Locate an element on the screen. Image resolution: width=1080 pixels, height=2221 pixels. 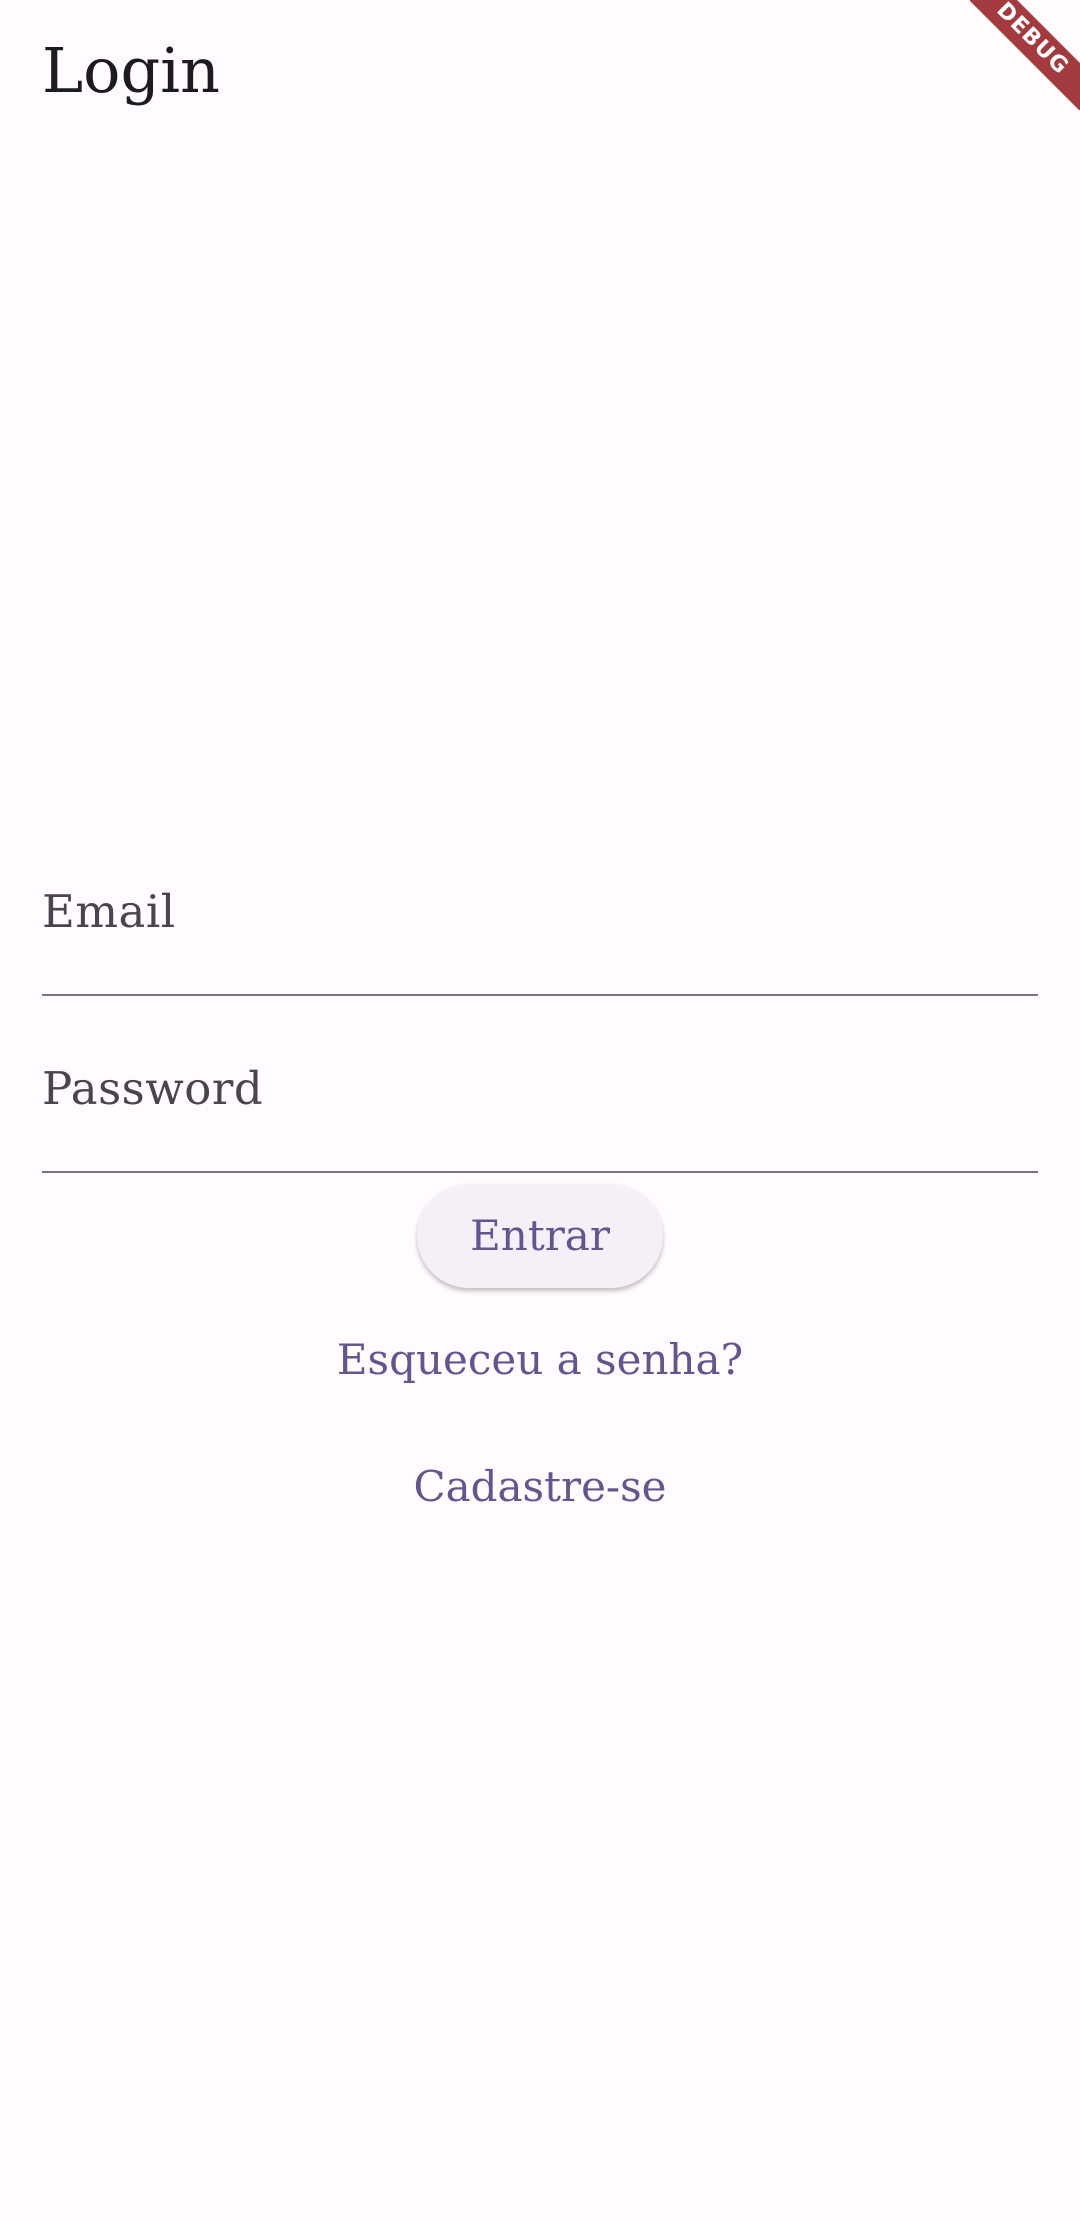
debug-banner-label: DEBUG is located at coordinates (1025, 55).